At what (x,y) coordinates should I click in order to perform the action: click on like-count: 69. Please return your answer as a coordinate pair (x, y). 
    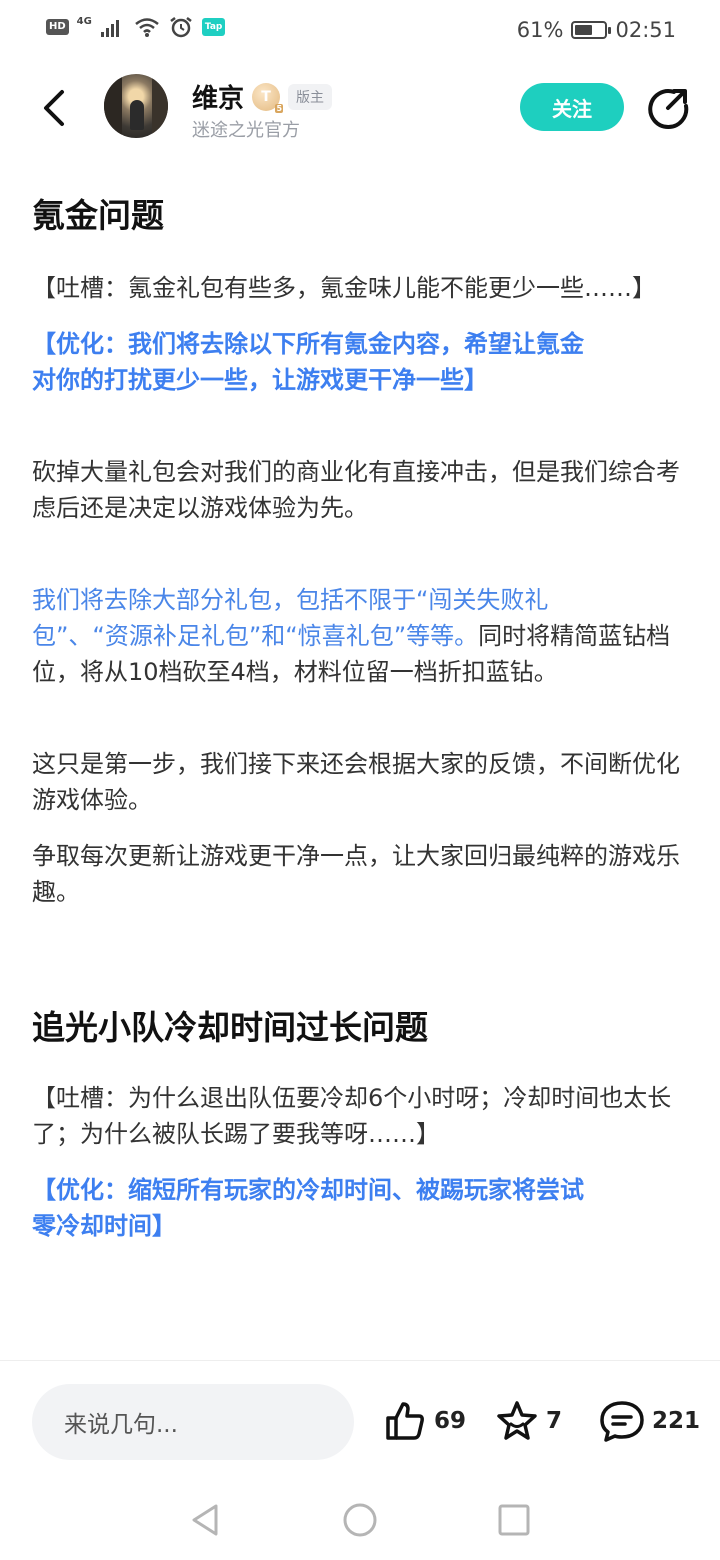
    Looking at the image, I should click on (450, 1421).